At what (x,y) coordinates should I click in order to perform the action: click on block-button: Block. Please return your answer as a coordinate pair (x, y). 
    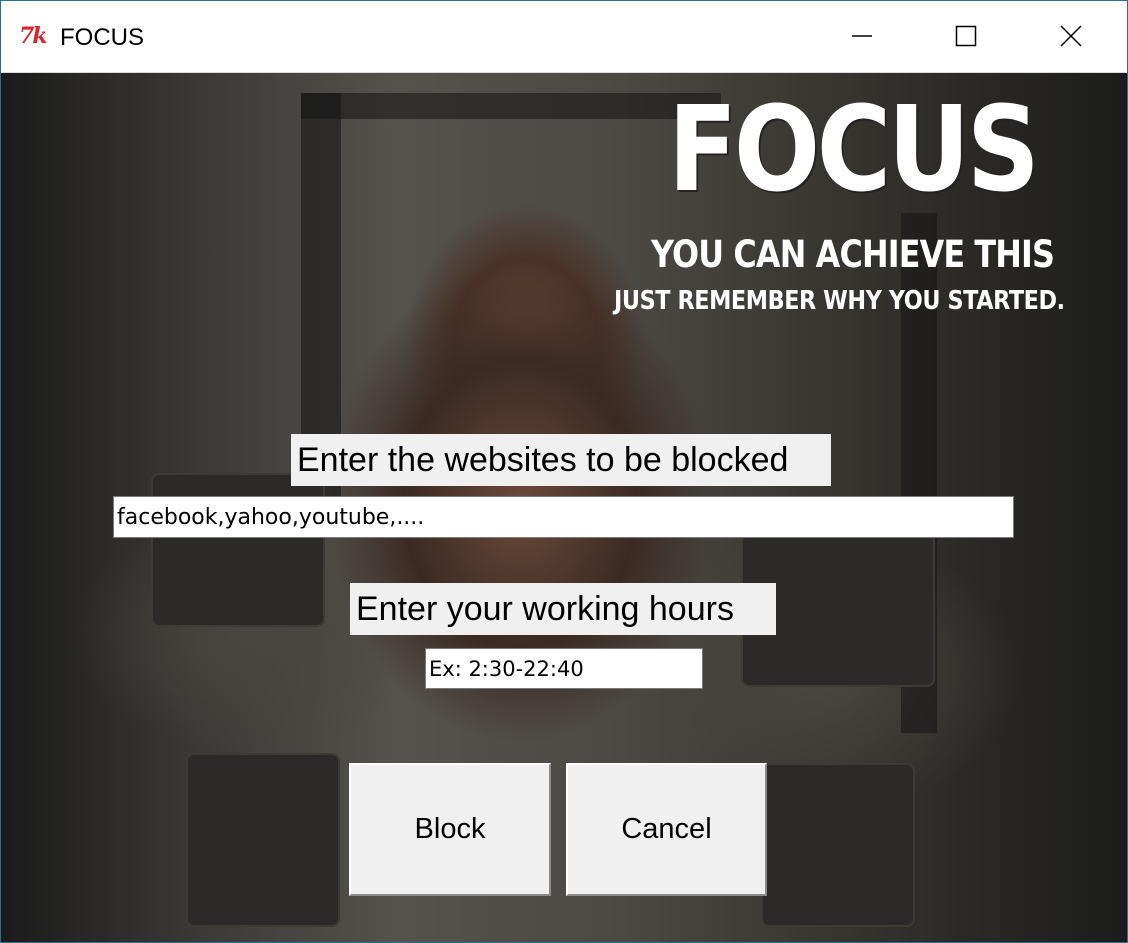
    Looking at the image, I should click on (450, 829).